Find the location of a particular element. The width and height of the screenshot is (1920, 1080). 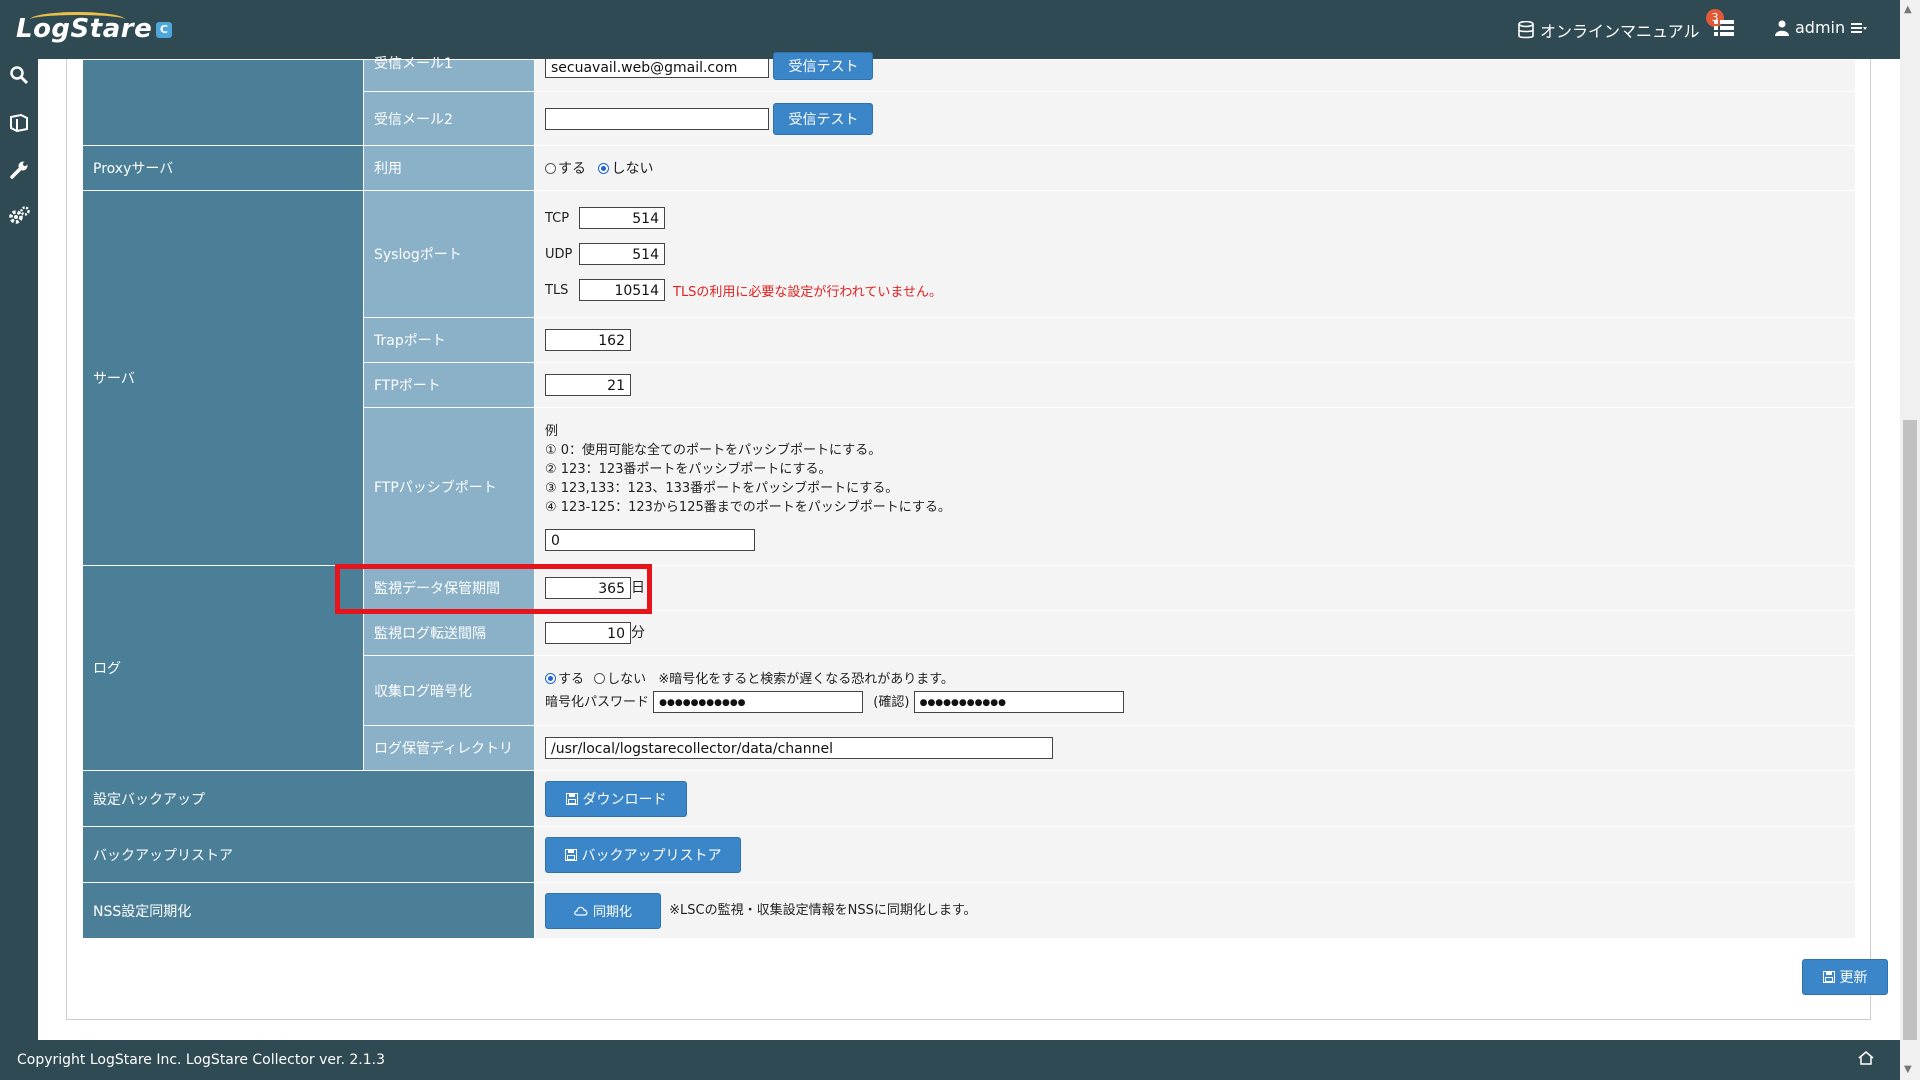

vertical-scrollbar: ▲ ▼ is located at coordinates (1910, 540).